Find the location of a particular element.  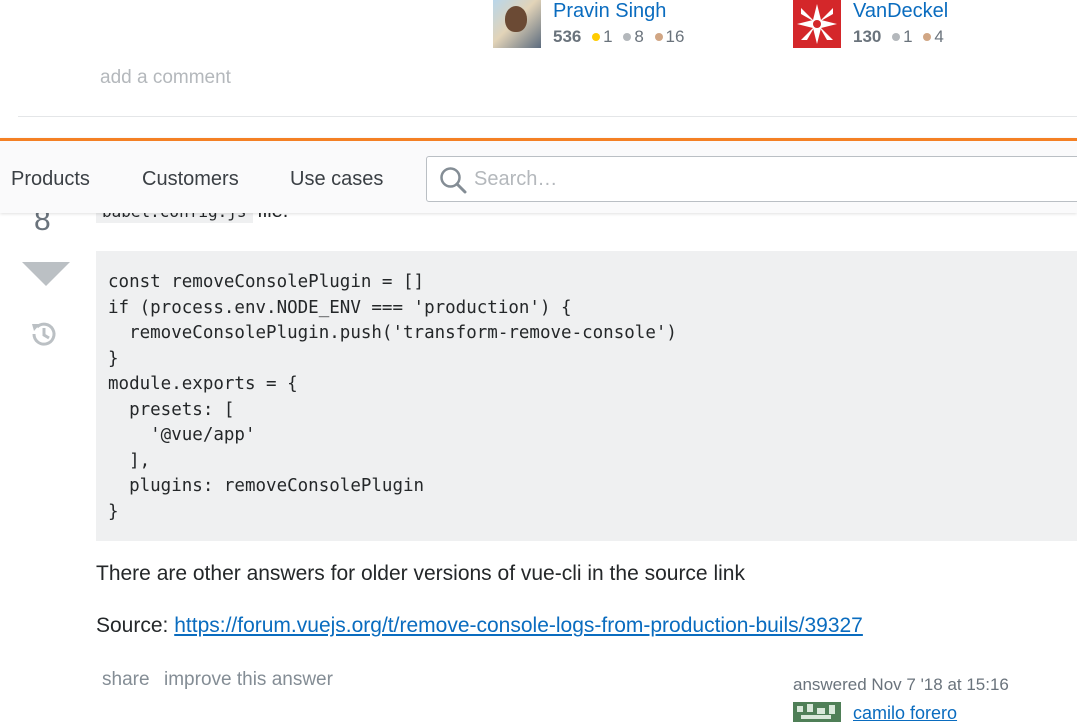

user-link-pravin-singh: Pravin Singh is located at coordinates (609, 11).